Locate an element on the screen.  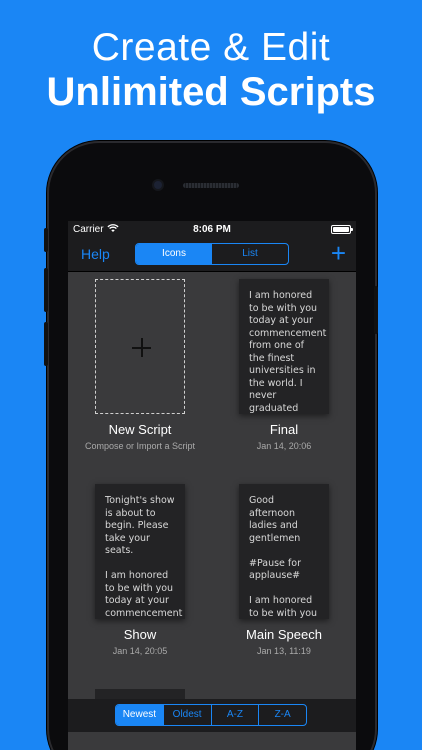
promo-headline-line1: Create & Edit is located at coordinates (211, 47).